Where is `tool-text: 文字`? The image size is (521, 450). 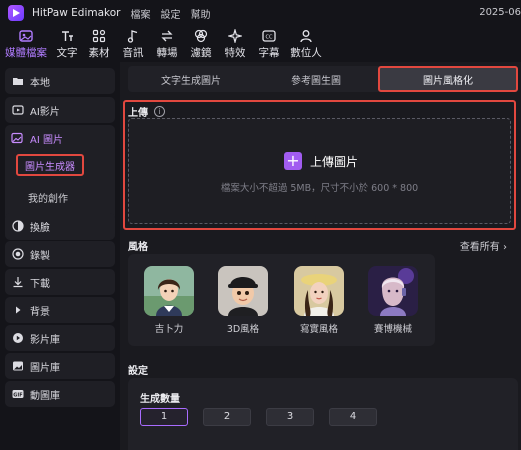
tool-text: 文字 is located at coordinates (67, 44).